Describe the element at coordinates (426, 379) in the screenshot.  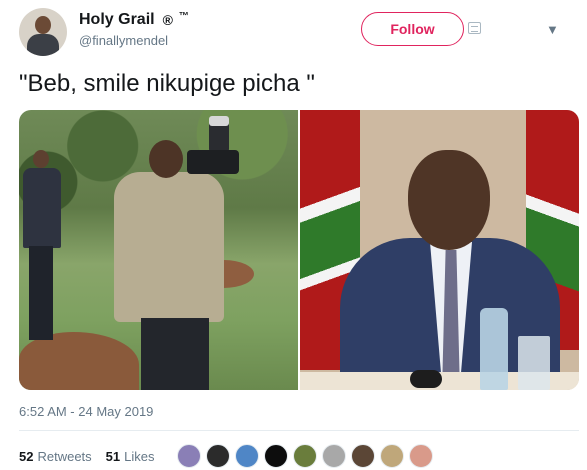
I see `microphone` at that location.